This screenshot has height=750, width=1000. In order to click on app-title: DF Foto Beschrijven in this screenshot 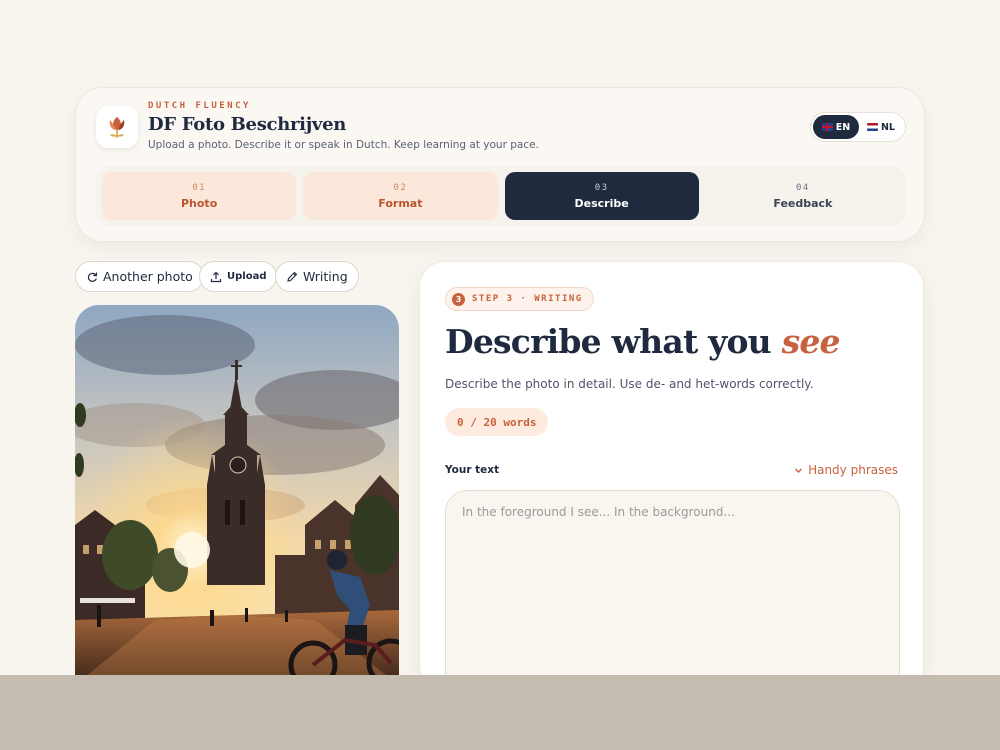, I will do `click(247, 124)`.